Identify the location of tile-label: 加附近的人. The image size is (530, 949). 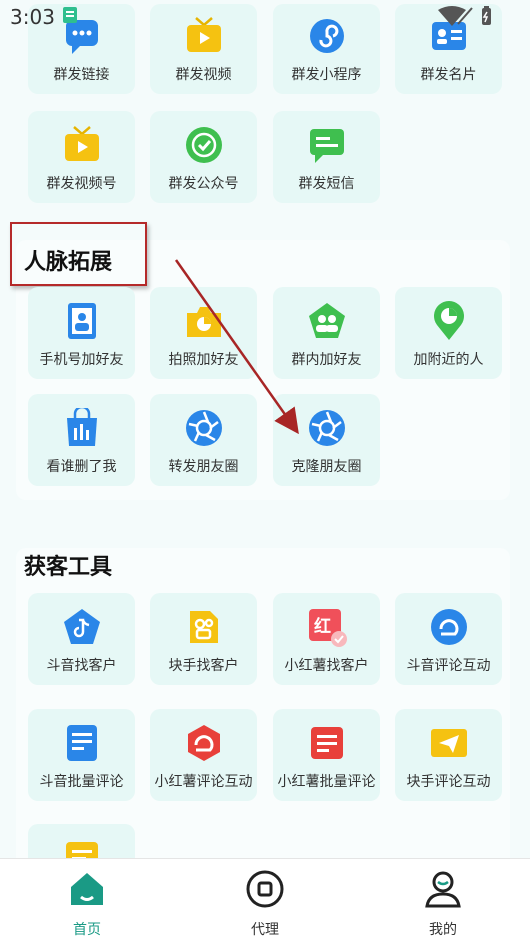
(448, 360).